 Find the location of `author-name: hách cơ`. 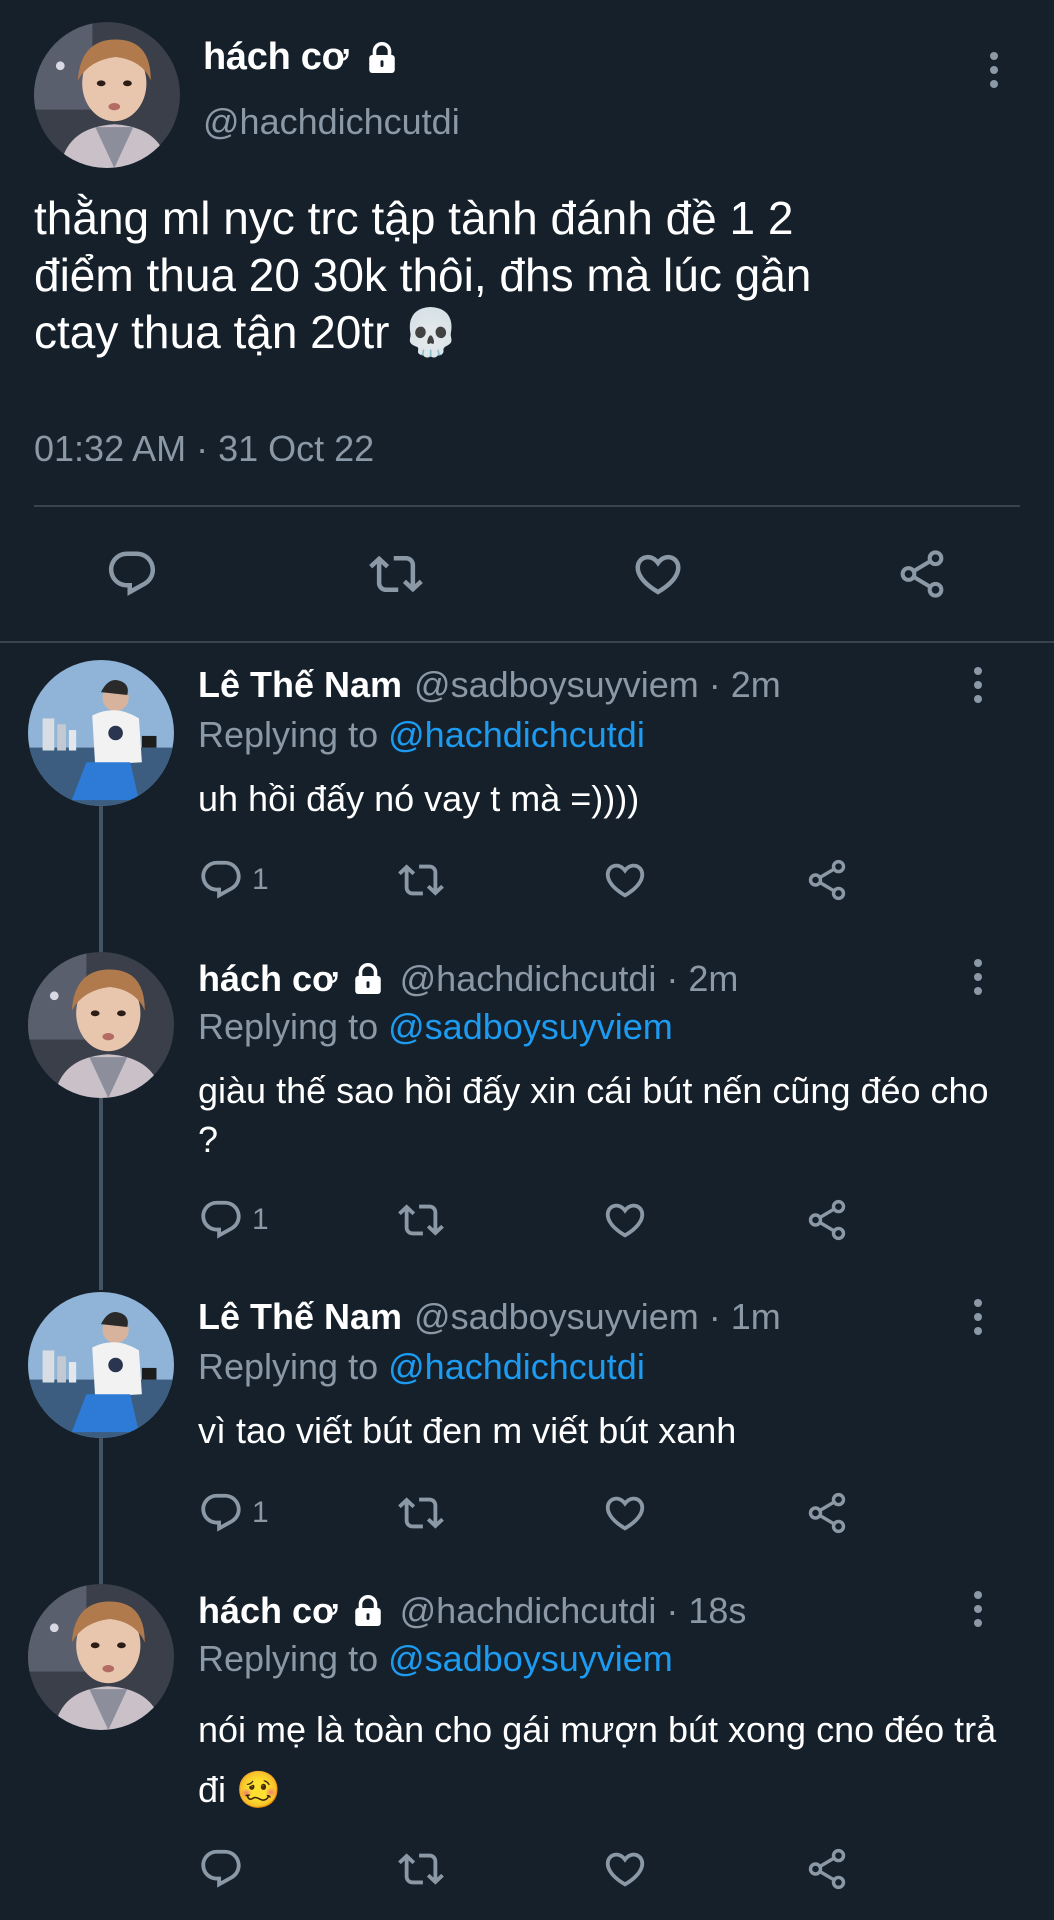

author-name: hách cơ is located at coordinates (276, 57).